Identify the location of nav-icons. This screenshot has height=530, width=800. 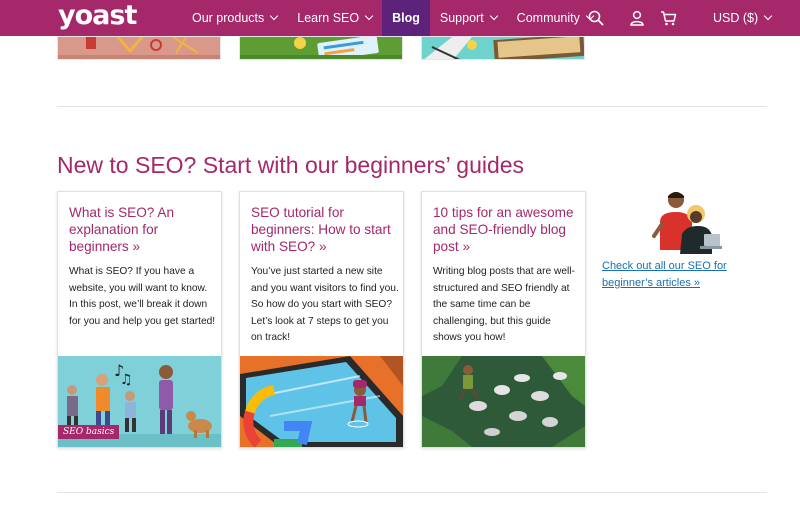
(632, 18).